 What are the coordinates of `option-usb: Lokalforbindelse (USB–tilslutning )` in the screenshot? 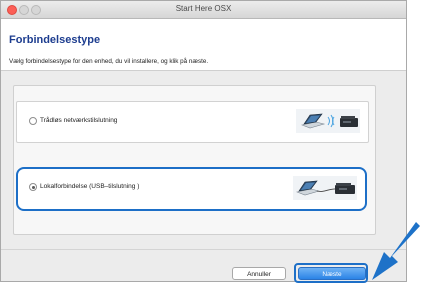 It's located at (191, 189).